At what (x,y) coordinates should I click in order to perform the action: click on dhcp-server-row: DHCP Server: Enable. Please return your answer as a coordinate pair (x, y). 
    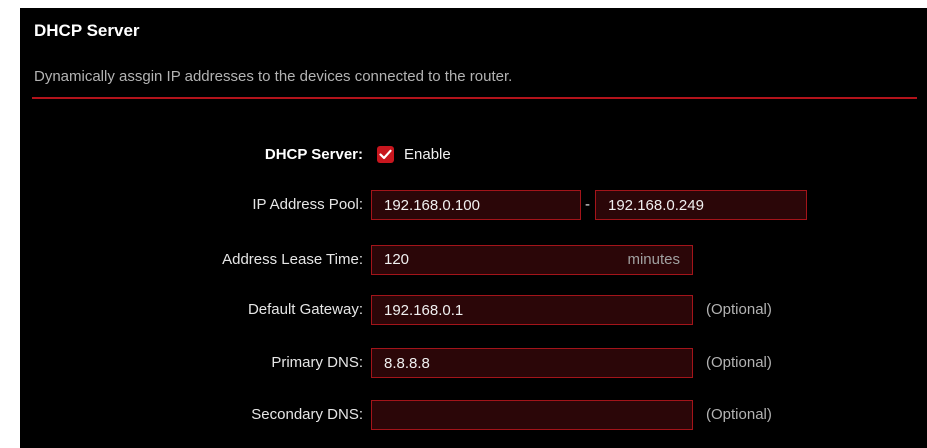
    Looking at the image, I should click on (473, 155).